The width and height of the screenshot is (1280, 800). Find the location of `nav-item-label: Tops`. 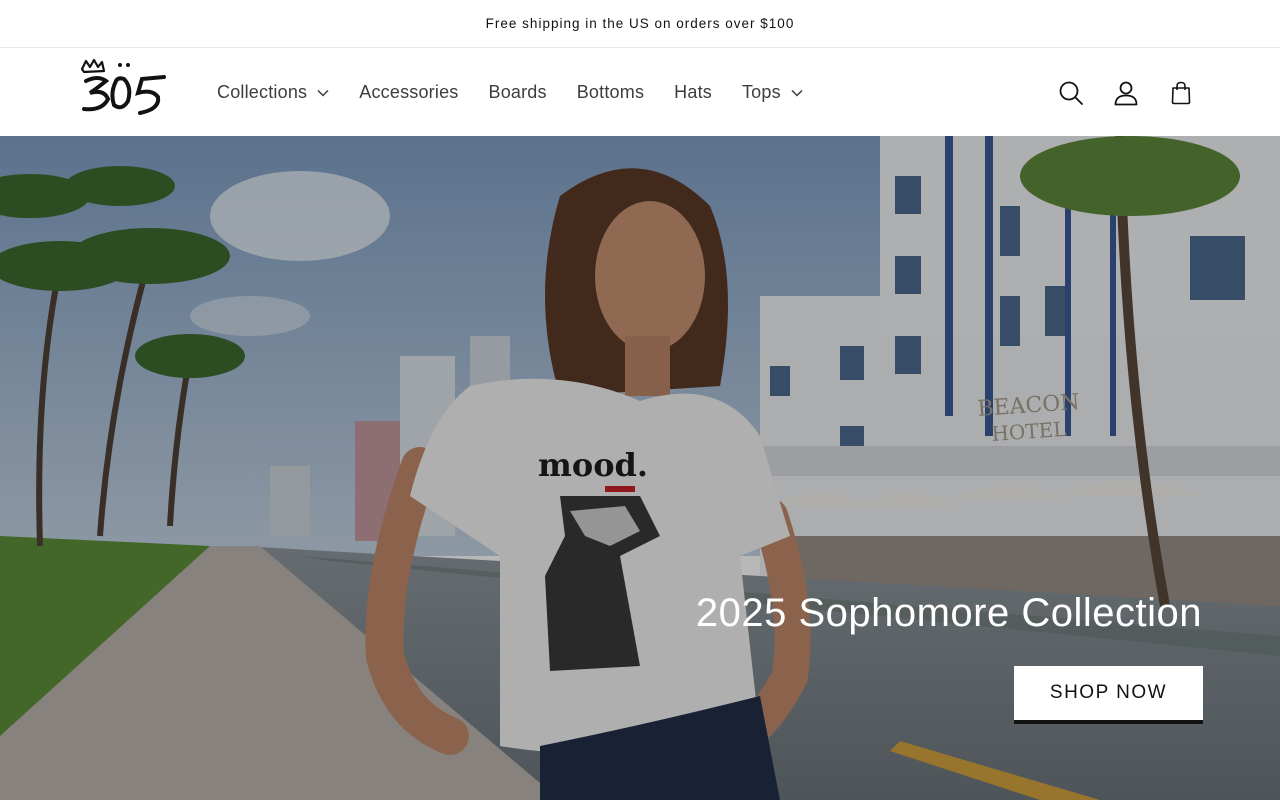

nav-item-label: Tops is located at coordinates (761, 92).